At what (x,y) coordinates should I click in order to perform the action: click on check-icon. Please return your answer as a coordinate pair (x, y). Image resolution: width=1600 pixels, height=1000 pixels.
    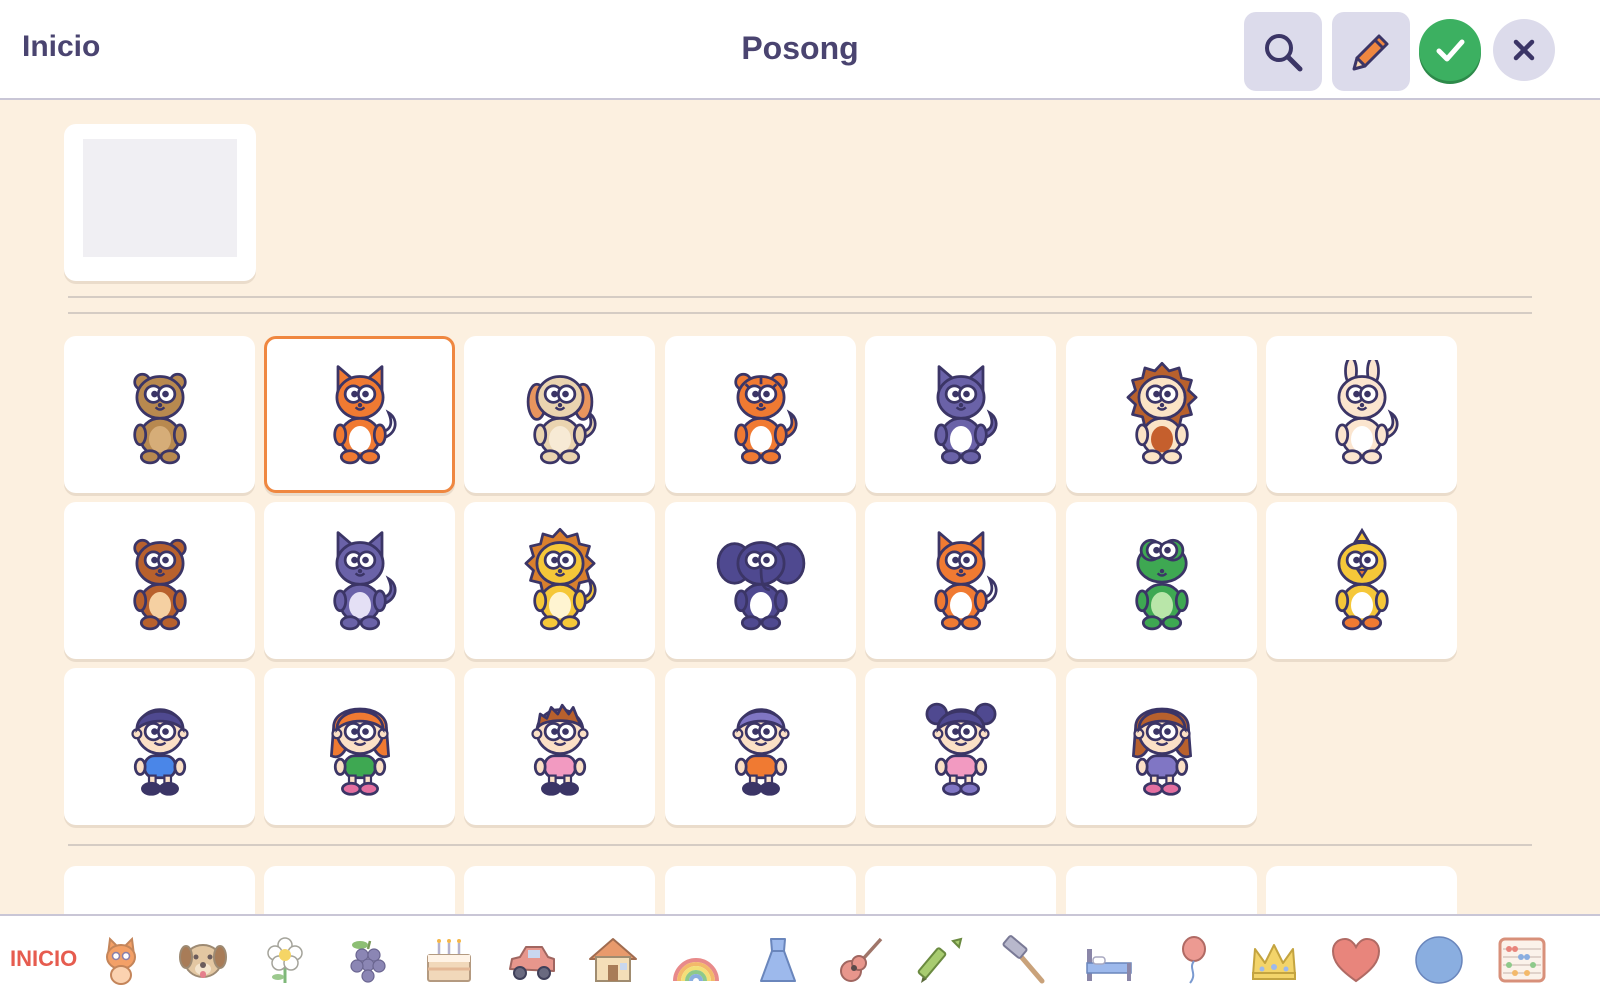
    Looking at the image, I should click on (1450, 50).